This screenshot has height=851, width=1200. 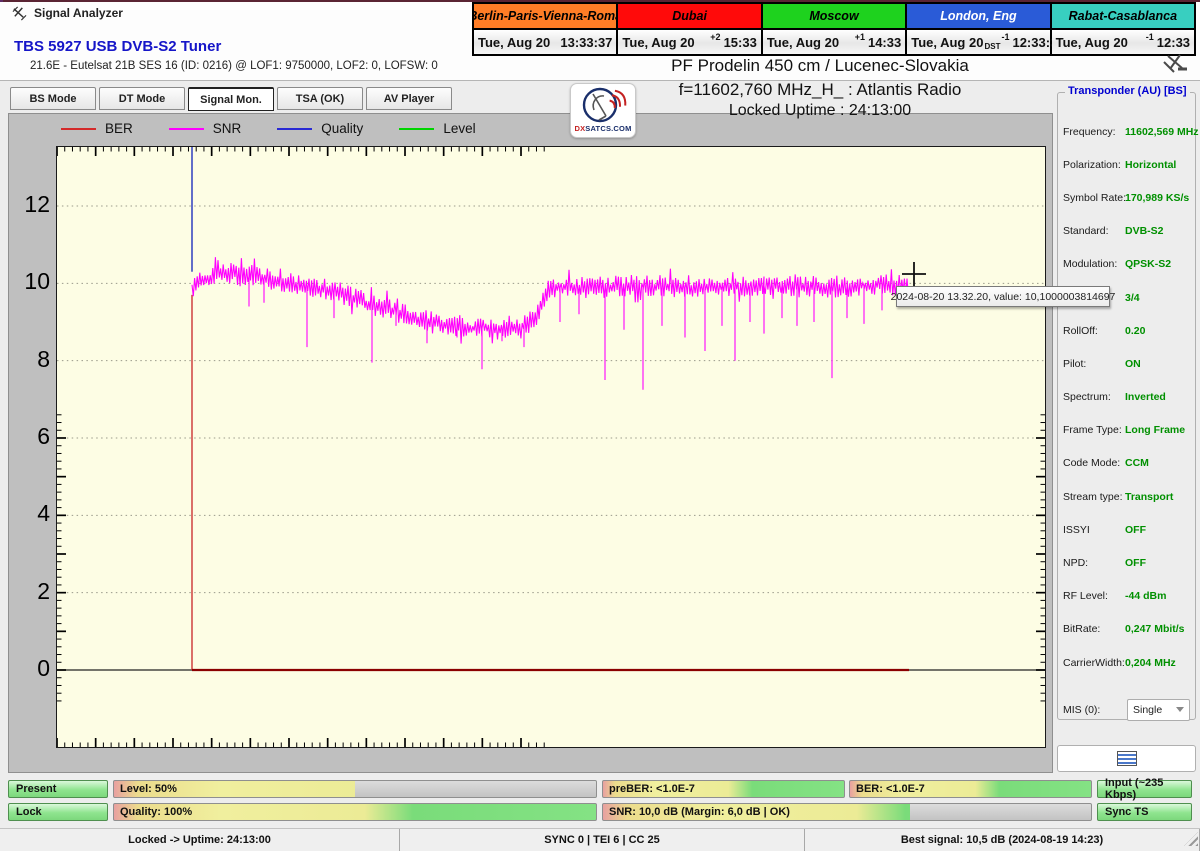 What do you see at coordinates (1089, 131) in the screenshot?
I see `transponder-label: Frequency:` at bounding box center [1089, 131].